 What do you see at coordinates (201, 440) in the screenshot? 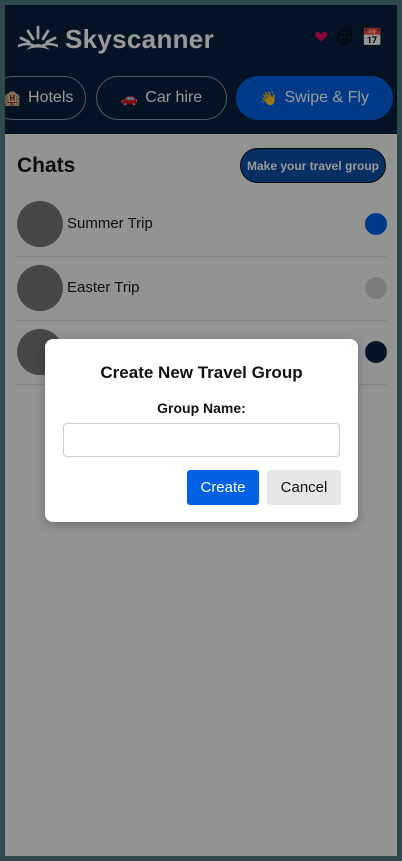
I see `group-name-input` at bounding box center [201, 440].